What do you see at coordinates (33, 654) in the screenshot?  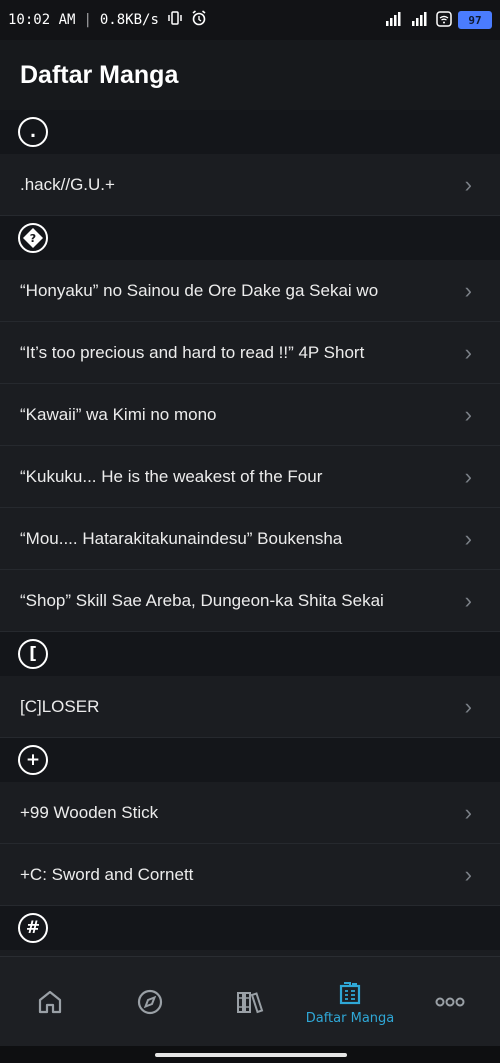 I see `section-badge: [` at bounding box center [33, 654].